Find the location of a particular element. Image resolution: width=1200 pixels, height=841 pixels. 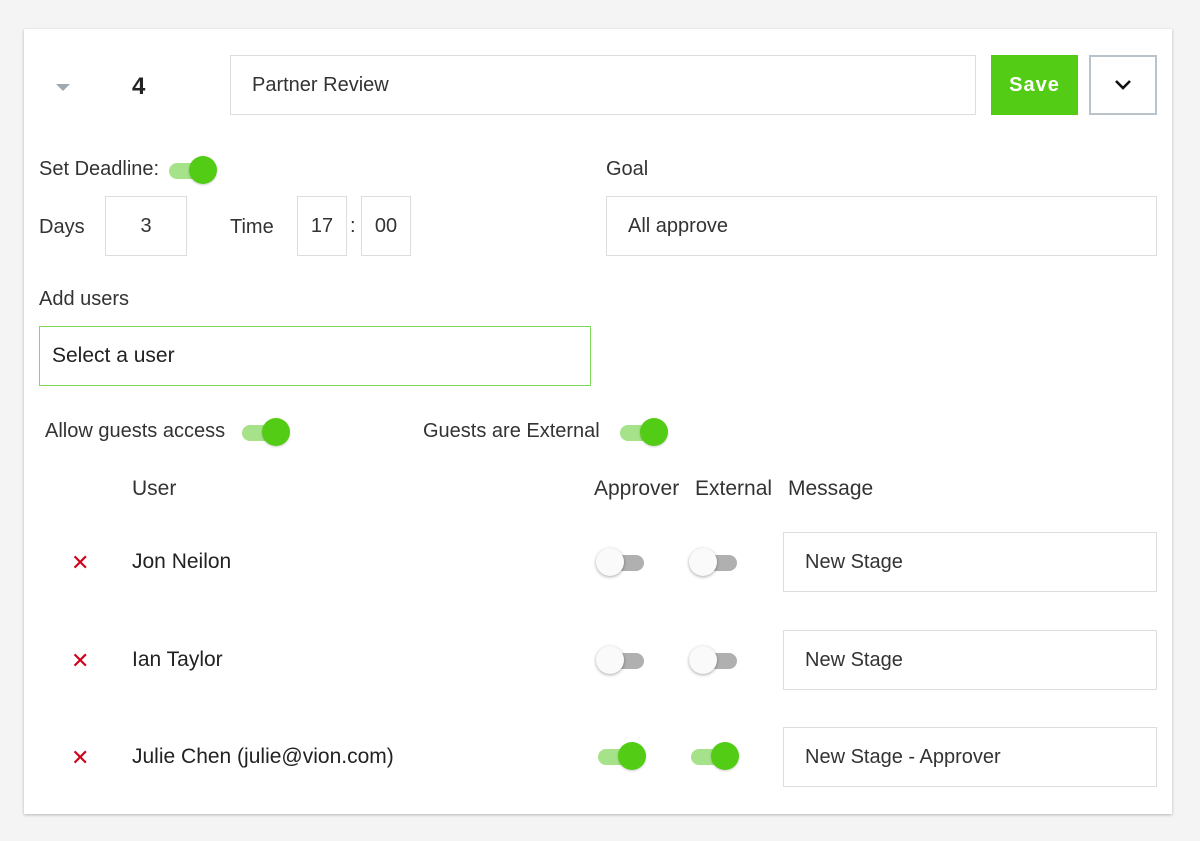

user-name: Jon Neilon is located at coordinates (182, 561).